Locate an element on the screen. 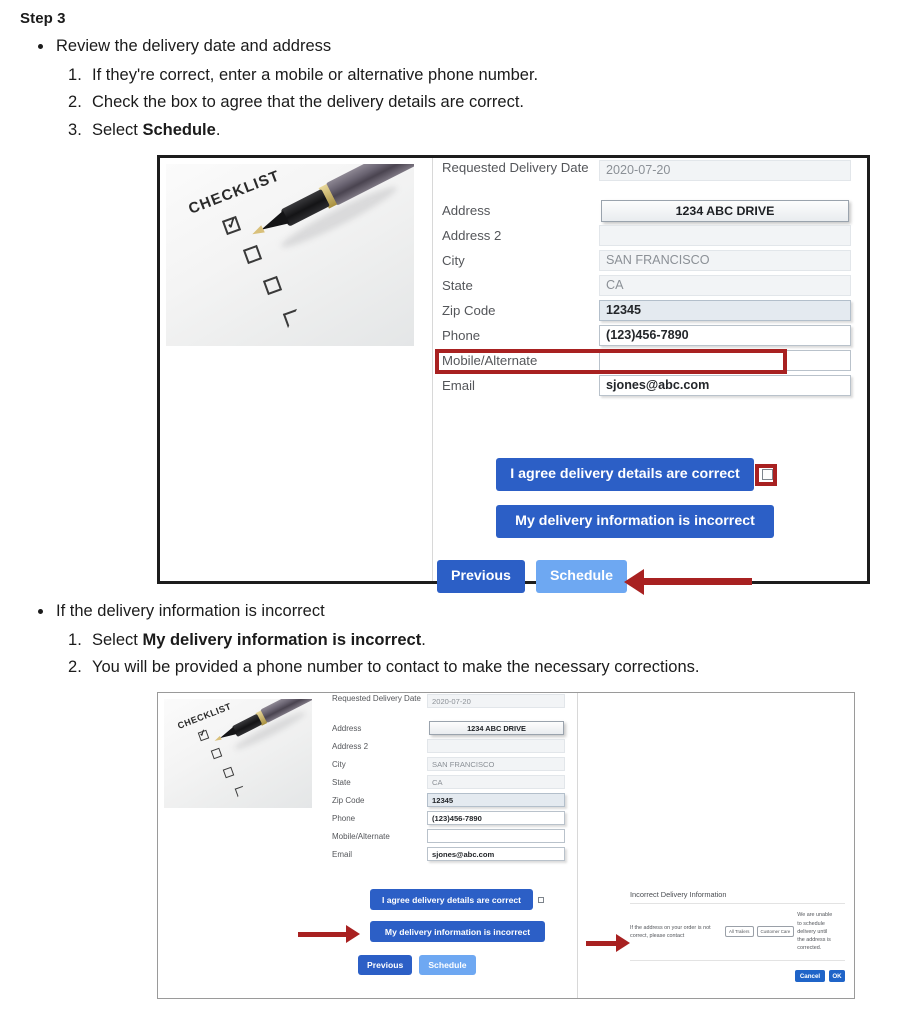  label-address-2: Address 2 is located at coordinates (472, 235).